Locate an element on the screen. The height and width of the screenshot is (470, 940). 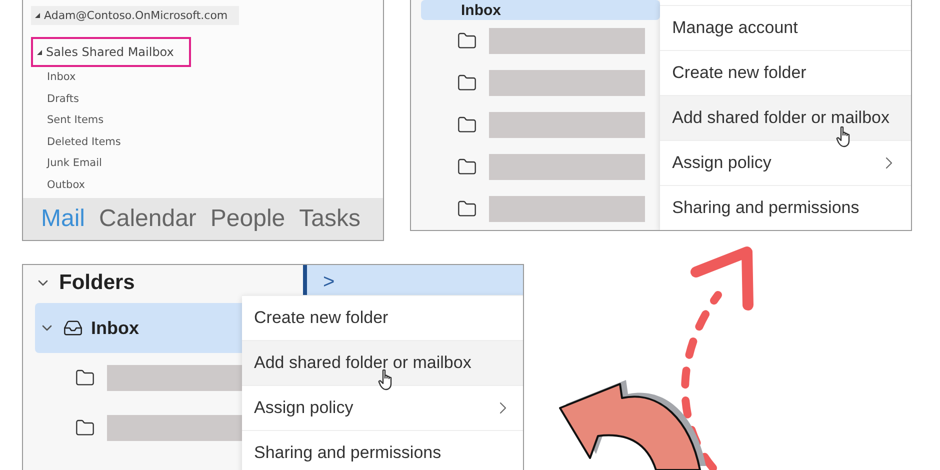
folders-header: Folders is located at coordinates (160, 283).